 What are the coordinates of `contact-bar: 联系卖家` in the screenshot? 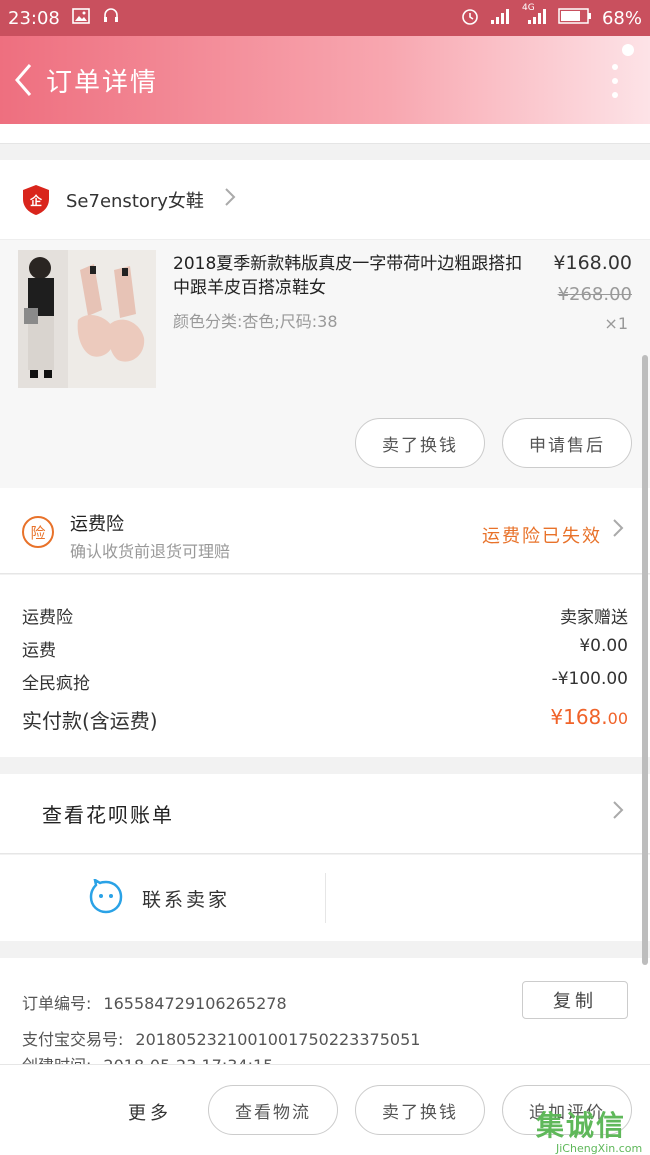 It's located at (325, 898).